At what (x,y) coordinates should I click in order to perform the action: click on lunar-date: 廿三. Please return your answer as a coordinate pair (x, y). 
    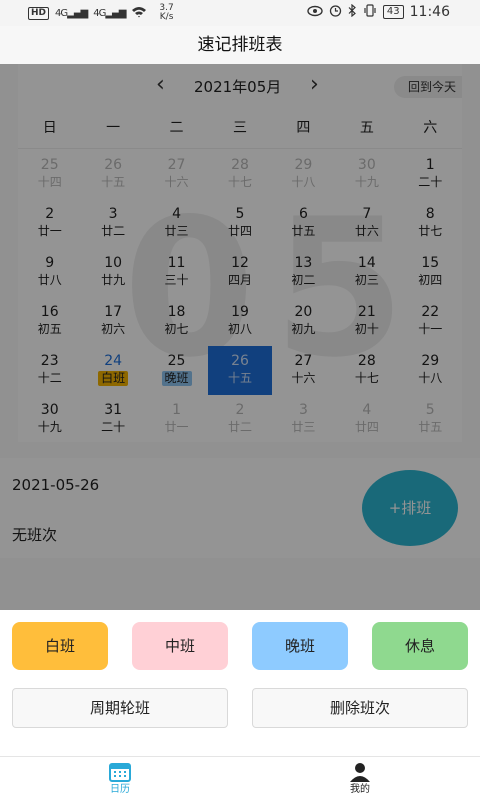
    Looking at the image, I should click on (303, 427).